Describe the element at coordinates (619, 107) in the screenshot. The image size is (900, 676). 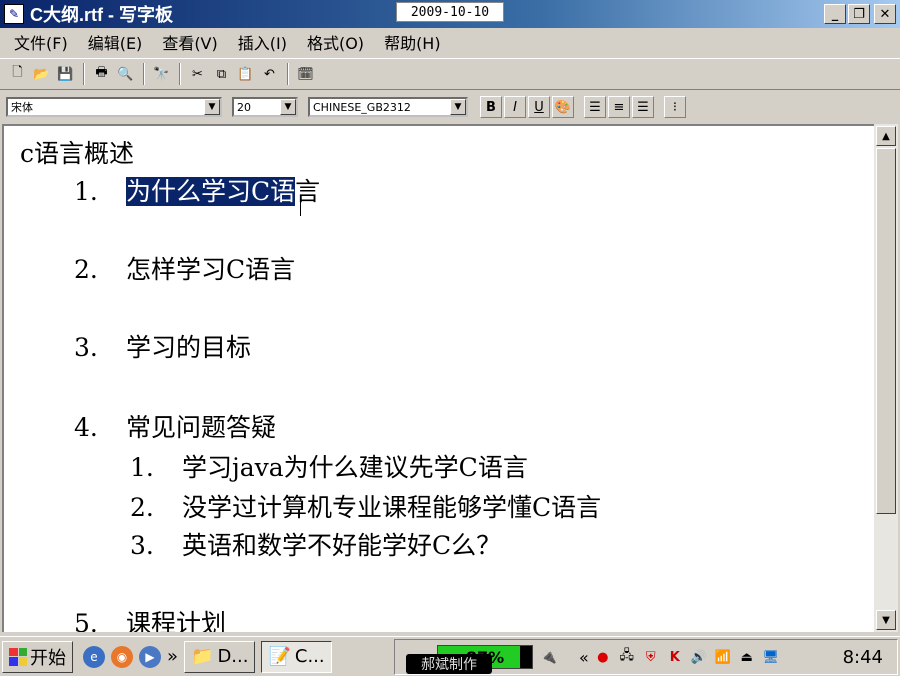
I see `align-center-icon: ≡` at that location.